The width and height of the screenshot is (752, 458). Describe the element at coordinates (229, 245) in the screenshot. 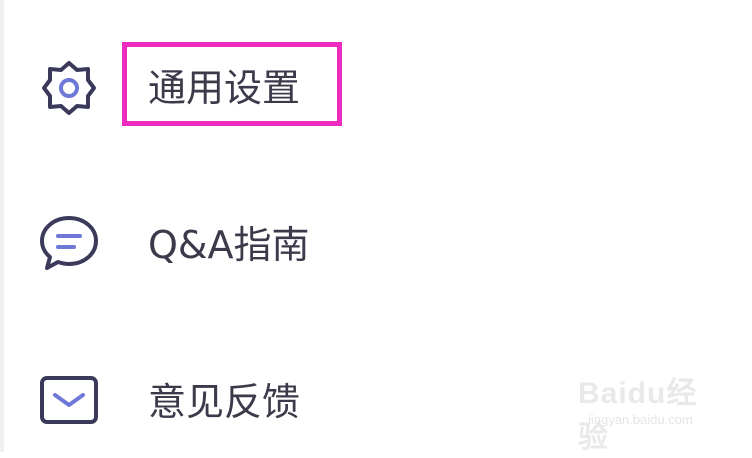

I see `menu-item-label: Q&A指南` at that location.